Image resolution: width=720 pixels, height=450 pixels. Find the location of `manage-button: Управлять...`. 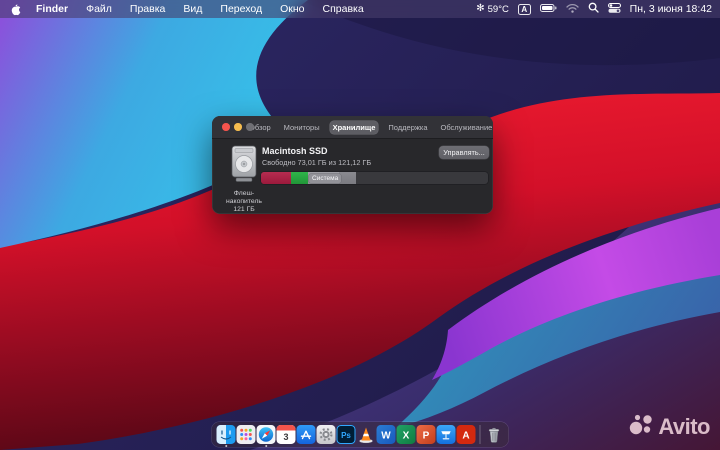

manage-button: Управлять... is located at coordinates (464, 152).